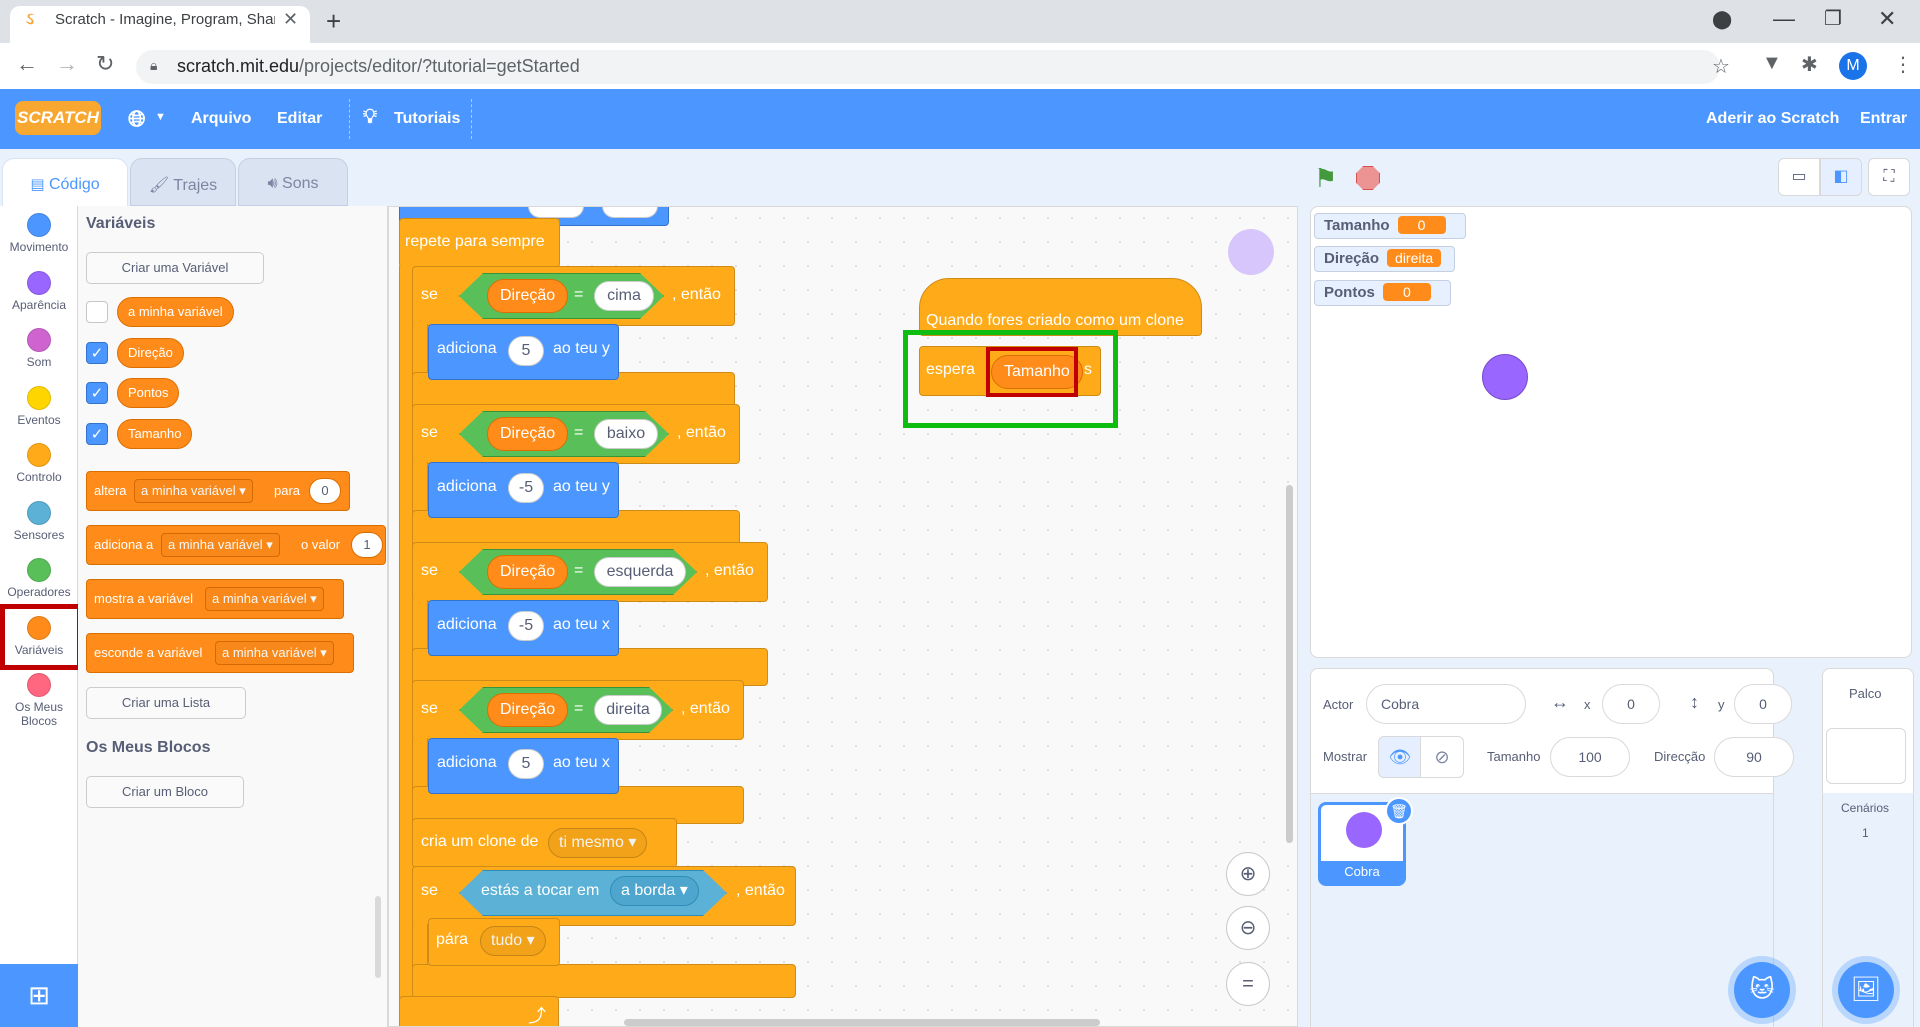 The height and width of the screenshot is (1027, 1920). Describe the element at coordinates (370, 117) in the screenshot. I see `lightbulb-icon: 💡︎` at that location.